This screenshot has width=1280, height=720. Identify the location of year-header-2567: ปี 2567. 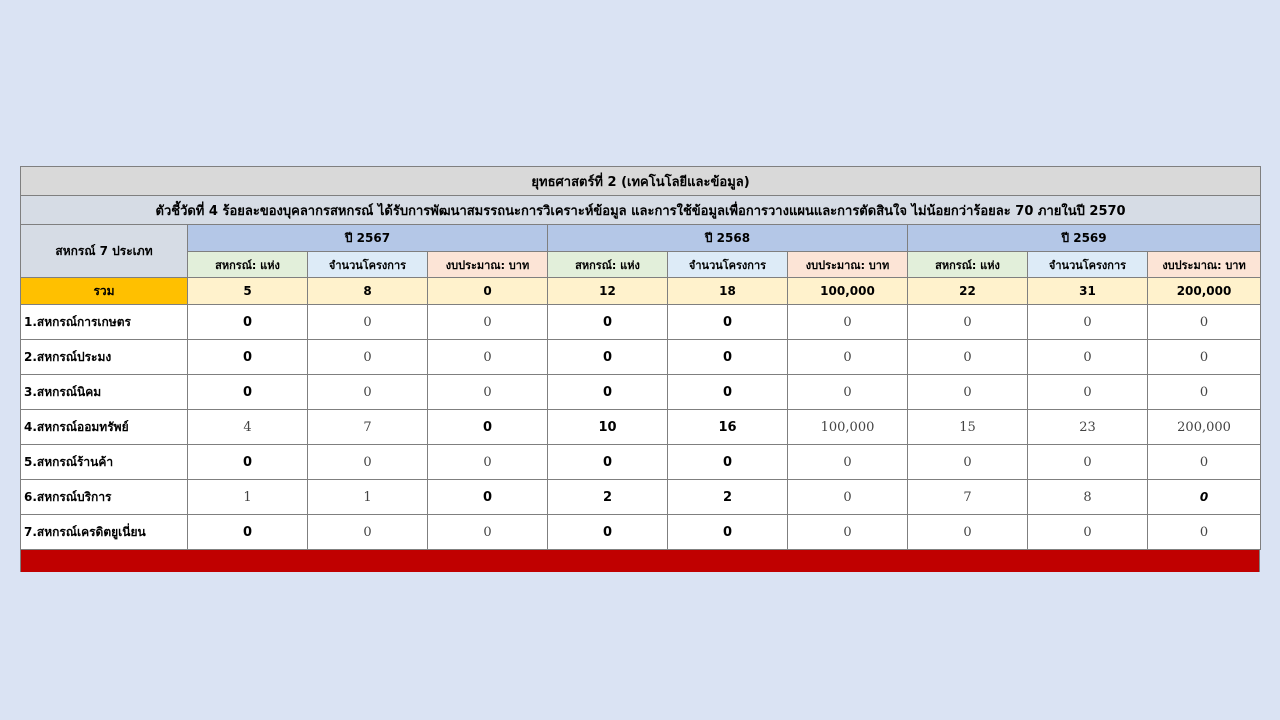
(367, 238).